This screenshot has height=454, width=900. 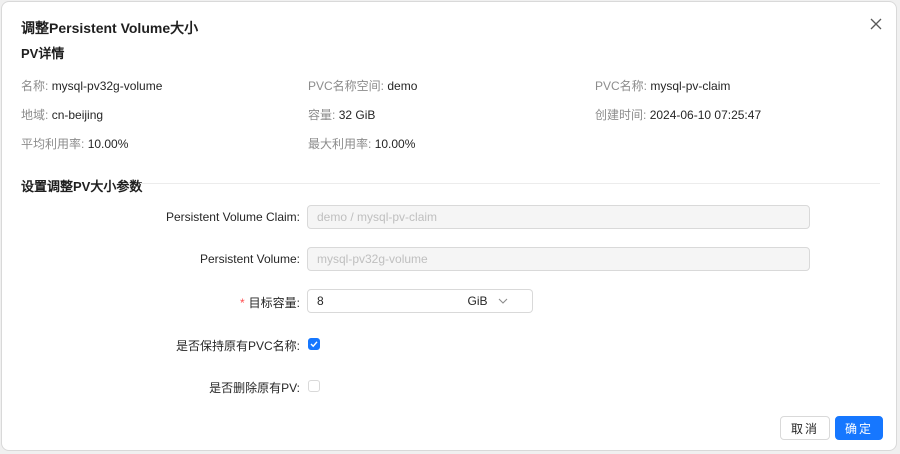 I want to click on capacity-unit-value: GiB, so click(x=477, y=301).